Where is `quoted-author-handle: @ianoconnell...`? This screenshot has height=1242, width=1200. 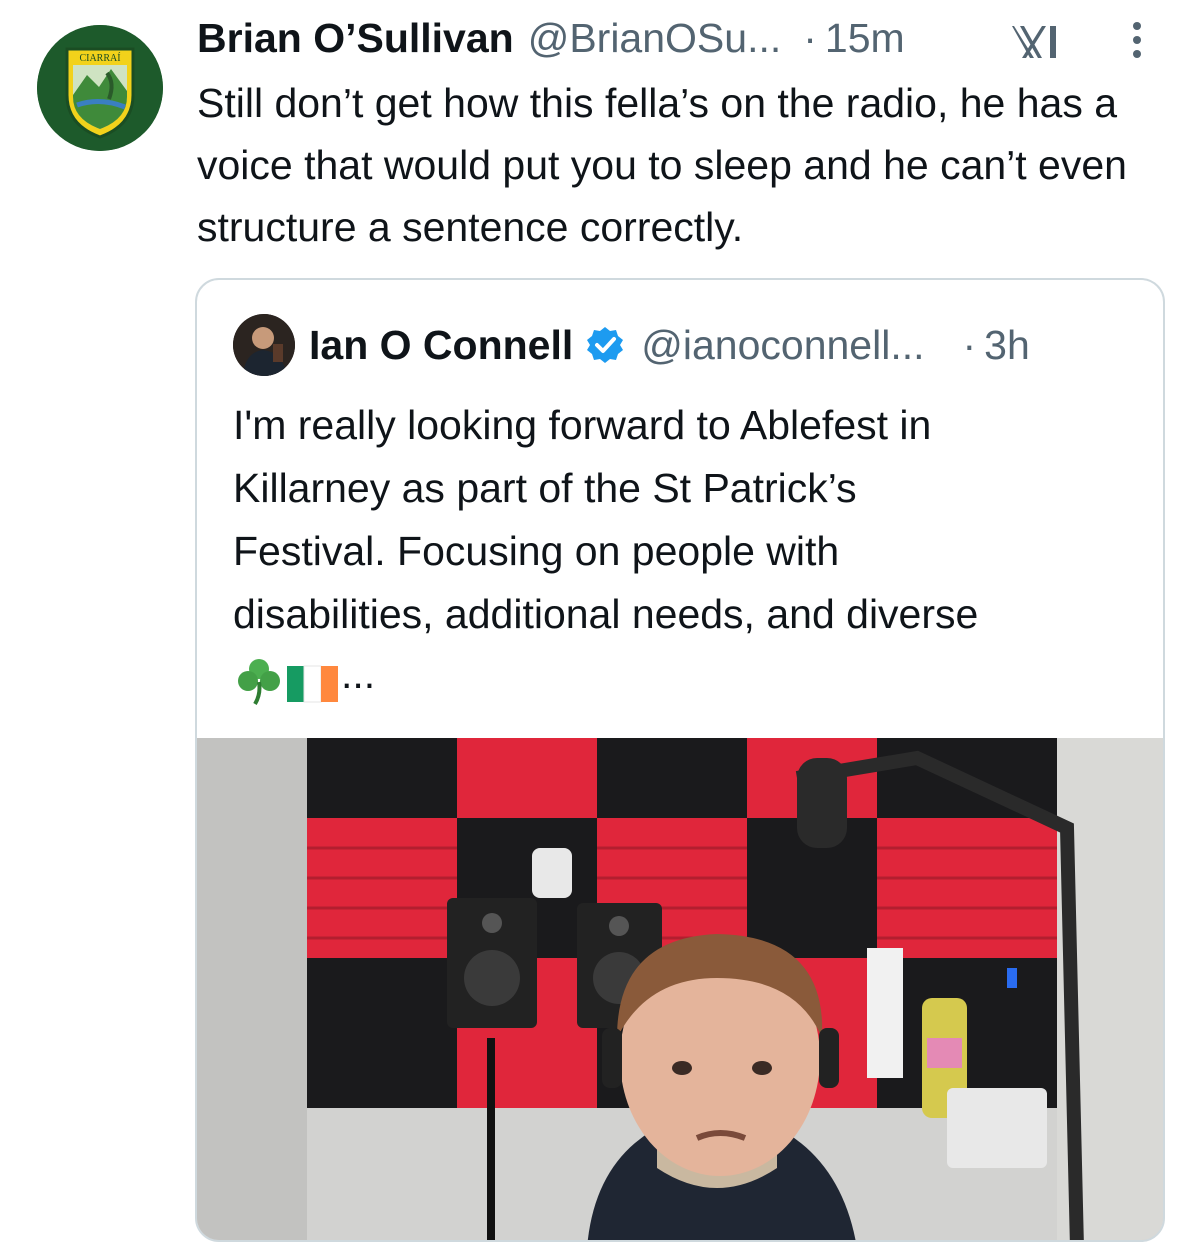
quoted-author-handle: @ianoconnell... is located at coordinates (782, 345).